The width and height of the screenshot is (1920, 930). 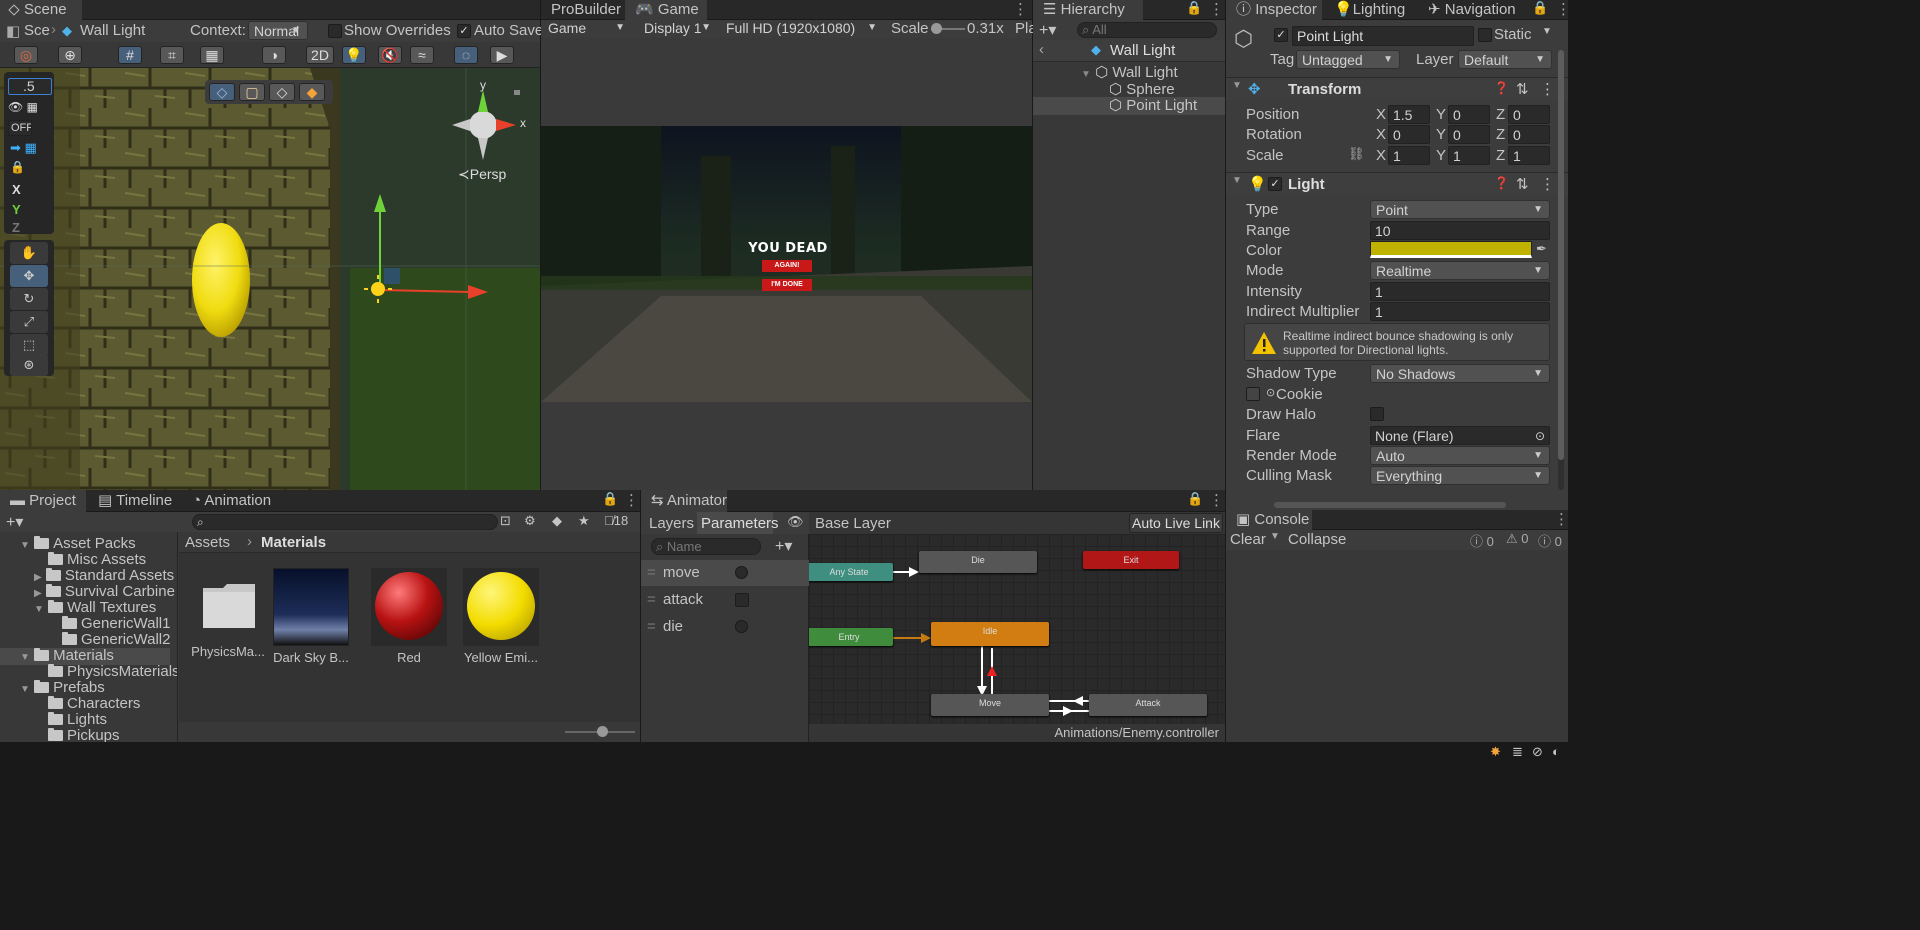 What do you see at coordinates (274, 55) in the screenshot?
I see `shading-mode-icon: ◑` at bounding box center [274, 55].